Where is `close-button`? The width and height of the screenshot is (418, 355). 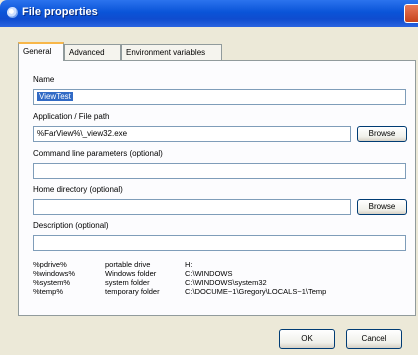
close-button is located at coordinates (411, 13).